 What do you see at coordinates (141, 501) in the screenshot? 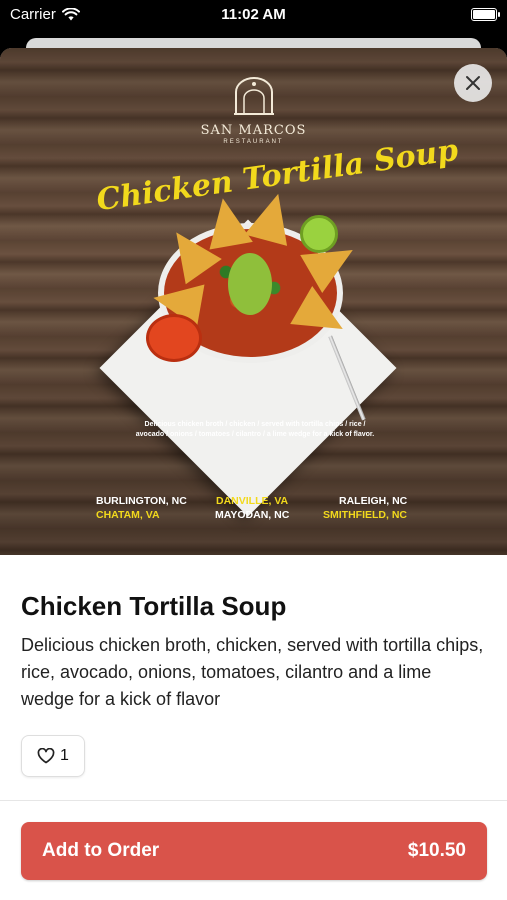
I see `location-label: BURLINGTON, NC` at bounding box center [141, 501].